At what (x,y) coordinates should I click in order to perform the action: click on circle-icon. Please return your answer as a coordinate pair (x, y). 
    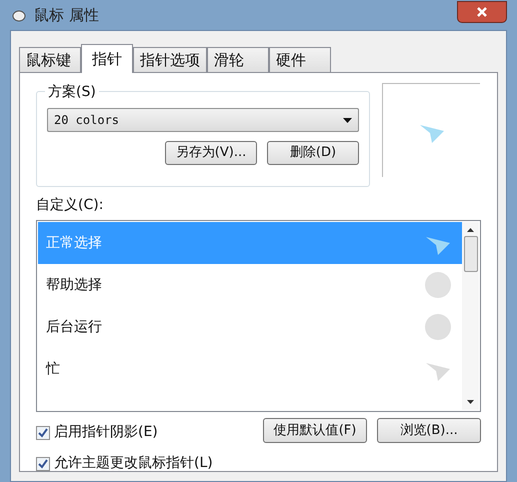
    Looking at the image, I should click on (438, 327).